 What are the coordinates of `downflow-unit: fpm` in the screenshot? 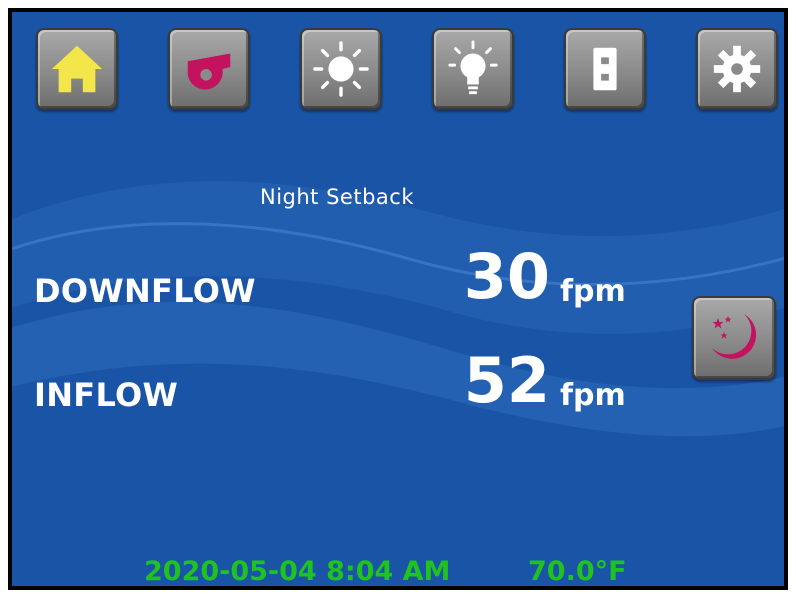 It's located at (593, 291).